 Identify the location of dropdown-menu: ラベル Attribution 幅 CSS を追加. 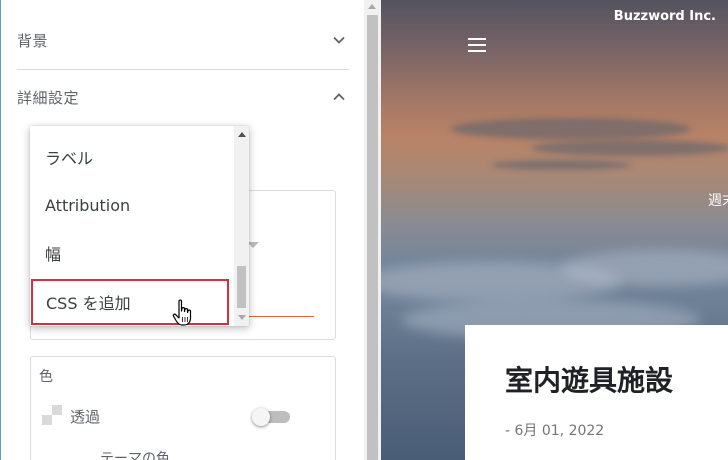
(139, 226).